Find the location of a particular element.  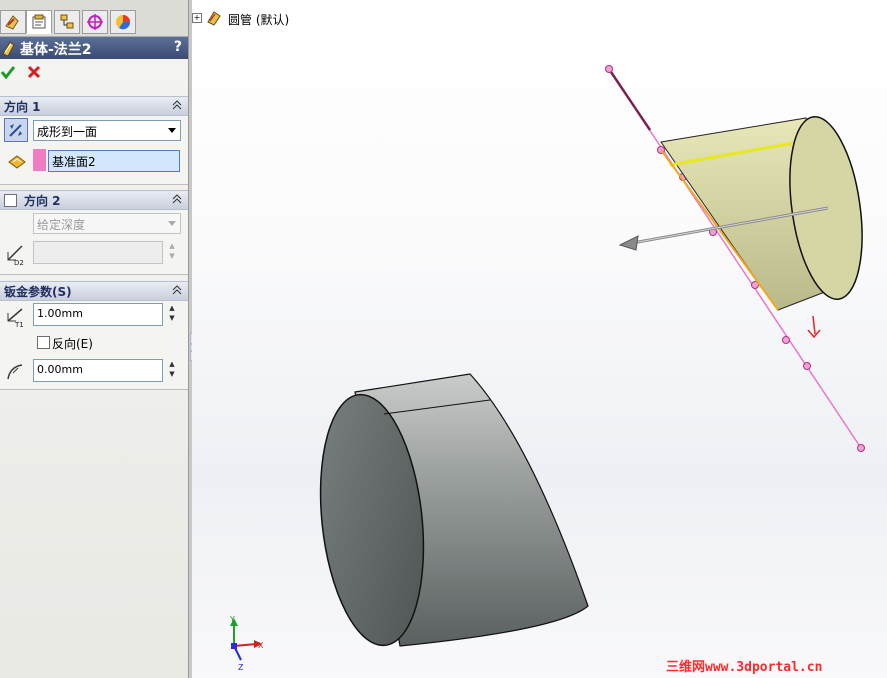

svg-text: D2 is located at coordinates (19, 262).